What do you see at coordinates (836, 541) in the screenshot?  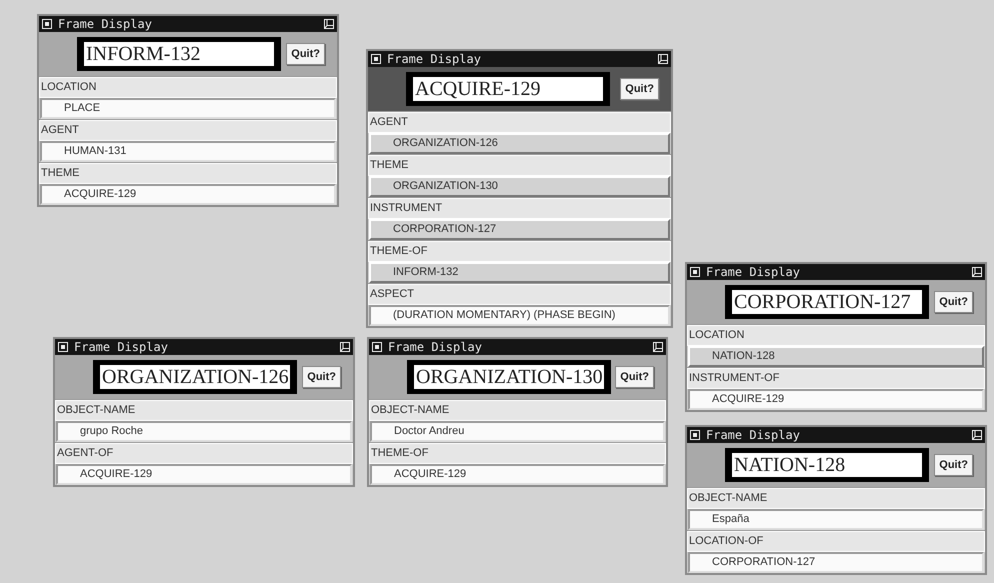 I see `slot-label: LOCATION-OF` at bounding box center [836, 541].